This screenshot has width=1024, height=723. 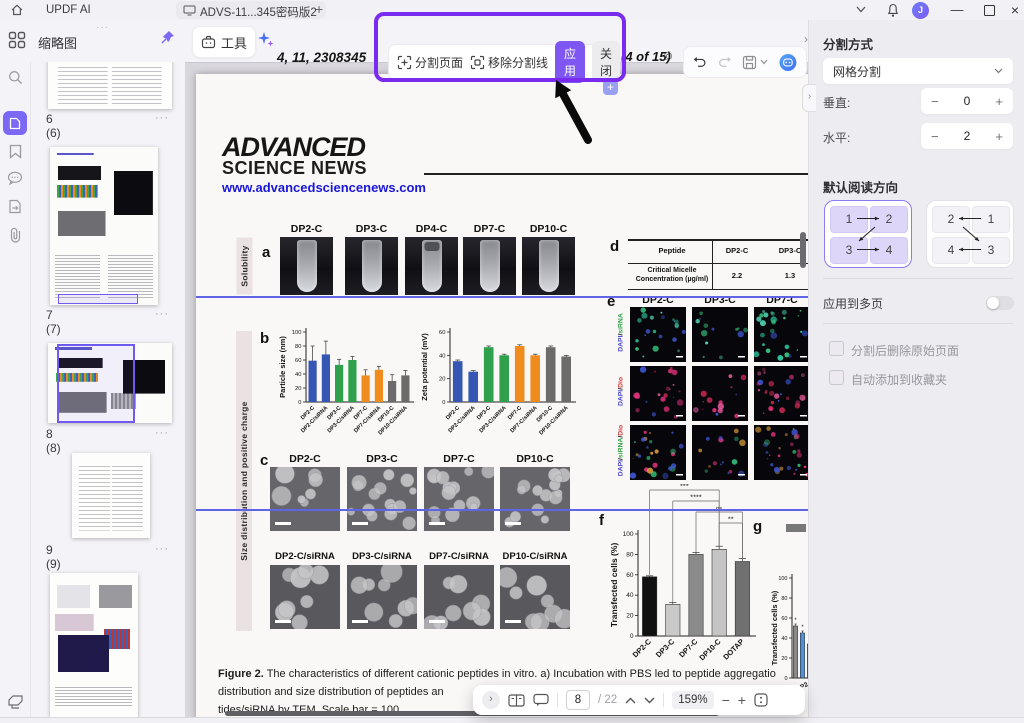 What do you see at coordinates (999, 136) in the screenshot?
I see `horizontal-plus-button: +` at bounding box center [999, 136].